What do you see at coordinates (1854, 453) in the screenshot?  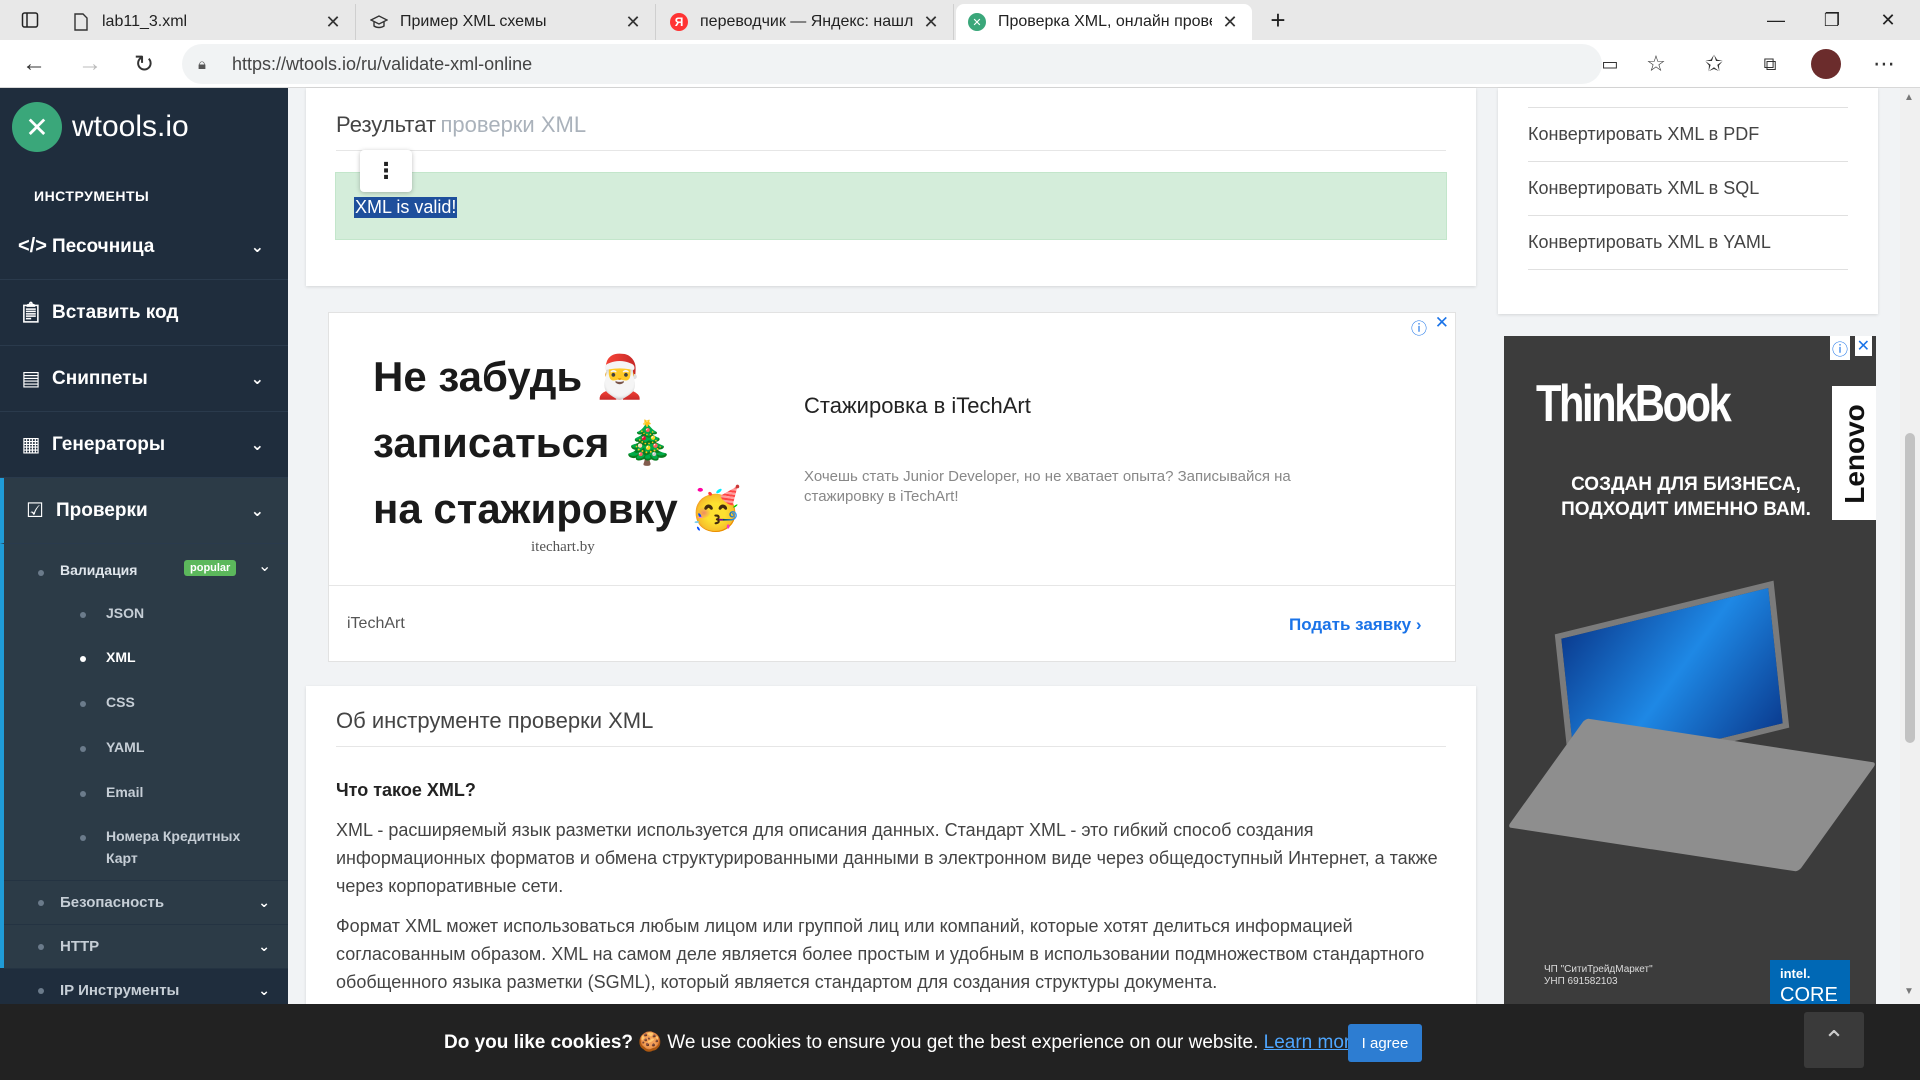 I see `lenovo-logo: Lenovo` at bounding box center [1854, 453].